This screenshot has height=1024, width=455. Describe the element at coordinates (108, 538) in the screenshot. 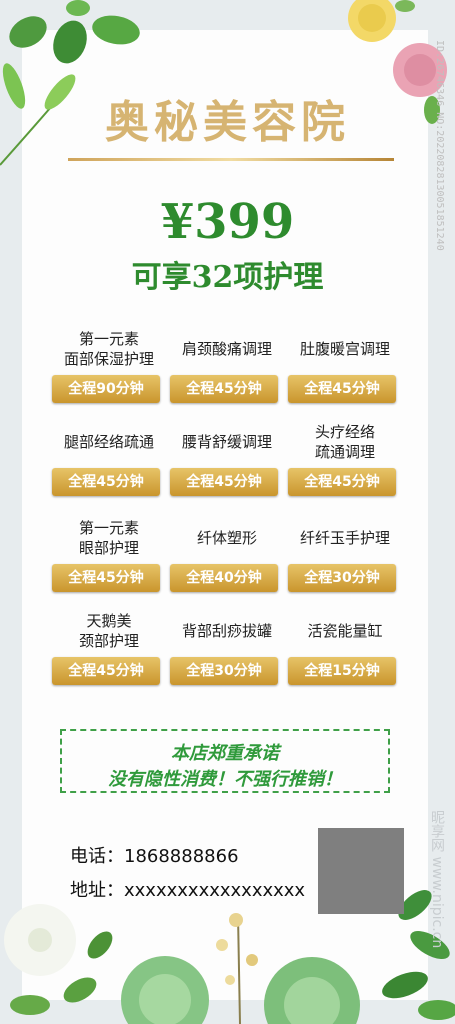

I see `service-name: 第一元素 眼部护理` at that location.